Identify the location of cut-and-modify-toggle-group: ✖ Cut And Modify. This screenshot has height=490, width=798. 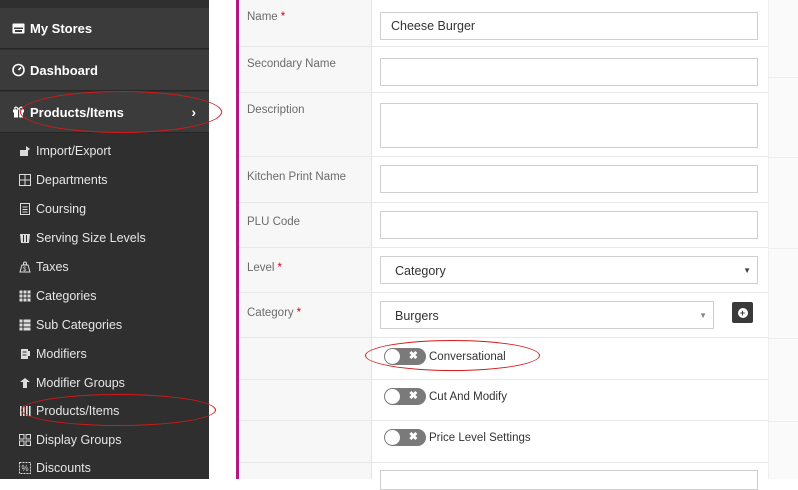
(445, 396).